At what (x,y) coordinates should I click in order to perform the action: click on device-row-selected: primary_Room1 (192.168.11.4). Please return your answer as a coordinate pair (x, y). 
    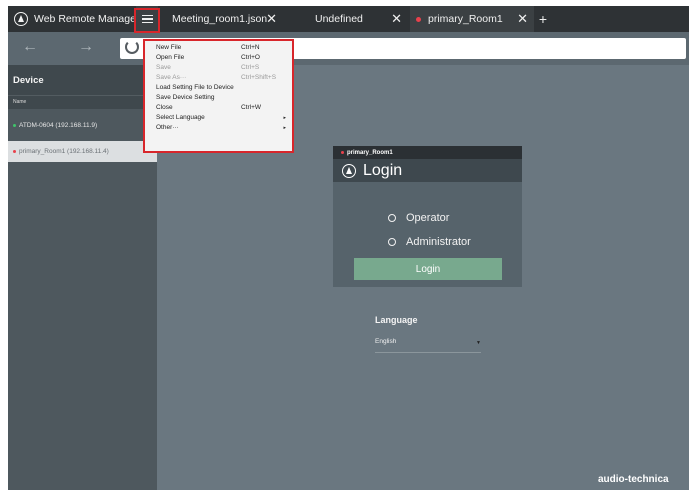
    Looking at the image, I should click on (82, 151).